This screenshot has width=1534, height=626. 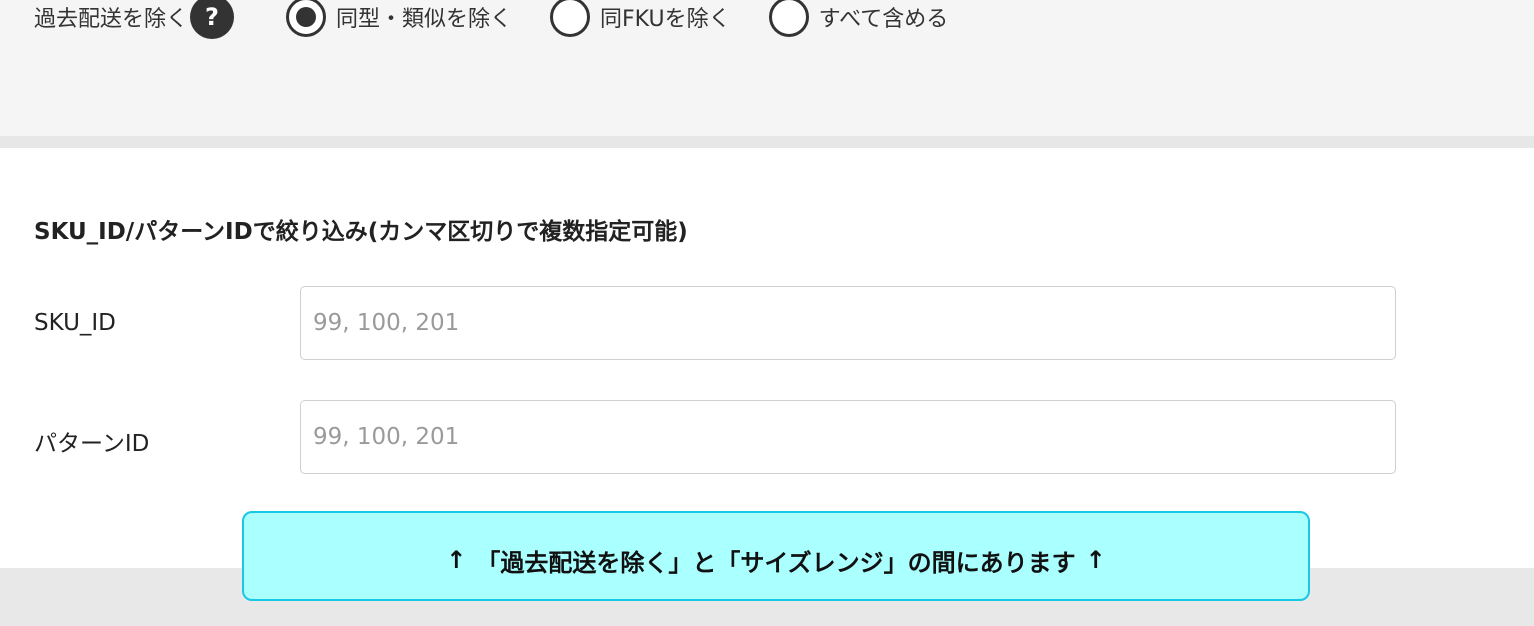 What do you see at coordinates (767, 142) in the screenshot?
I see `section-divider` at bounding box center [767, 142].